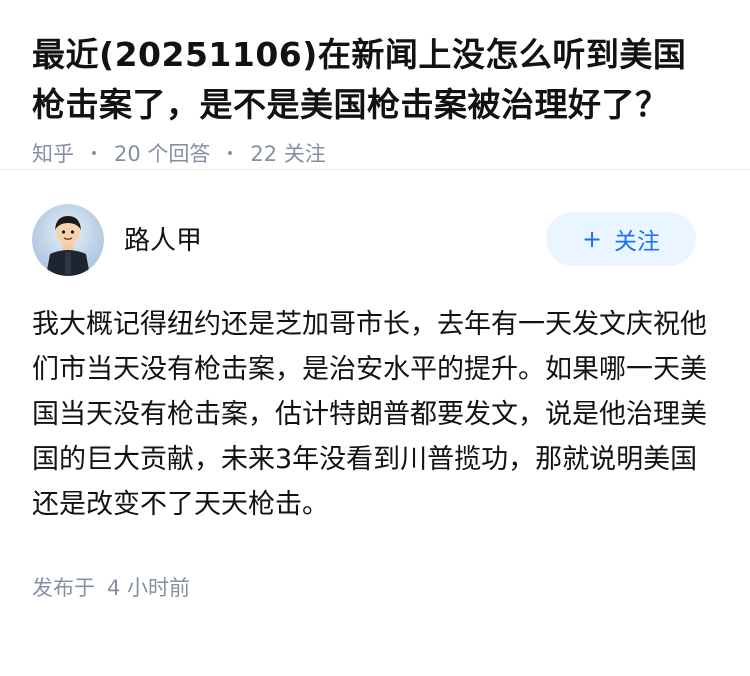  Describe the element at coordinates (375, 153) in the screenshot. I see `question-meta: 知乎 20 个回答 22 关注` at that location.